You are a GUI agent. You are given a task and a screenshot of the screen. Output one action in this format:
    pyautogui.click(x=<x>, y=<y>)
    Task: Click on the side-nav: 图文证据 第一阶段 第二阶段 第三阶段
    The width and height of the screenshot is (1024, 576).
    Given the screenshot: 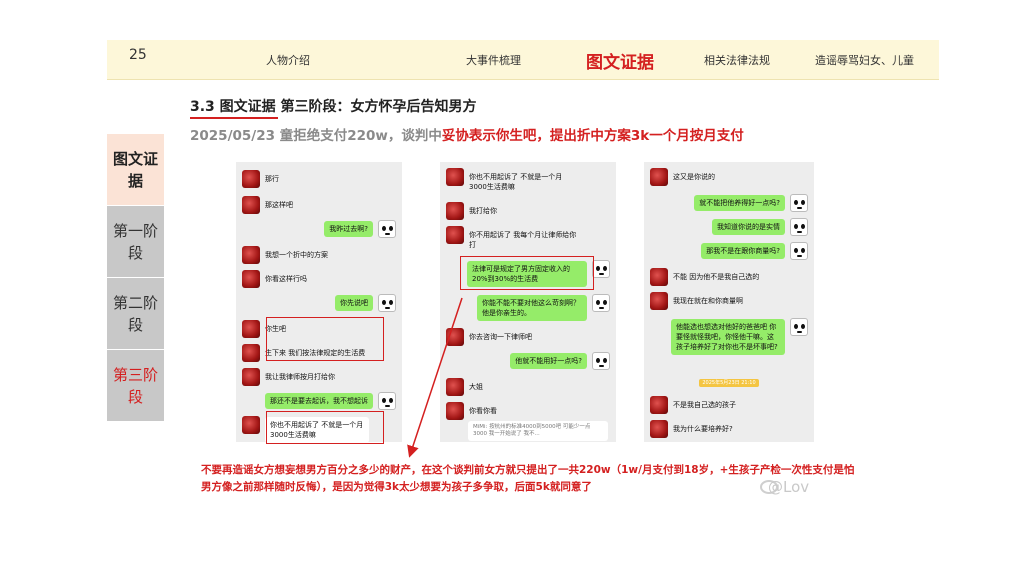 What is the action you would take?
    pyautogui.click(x=135, y=278)
    